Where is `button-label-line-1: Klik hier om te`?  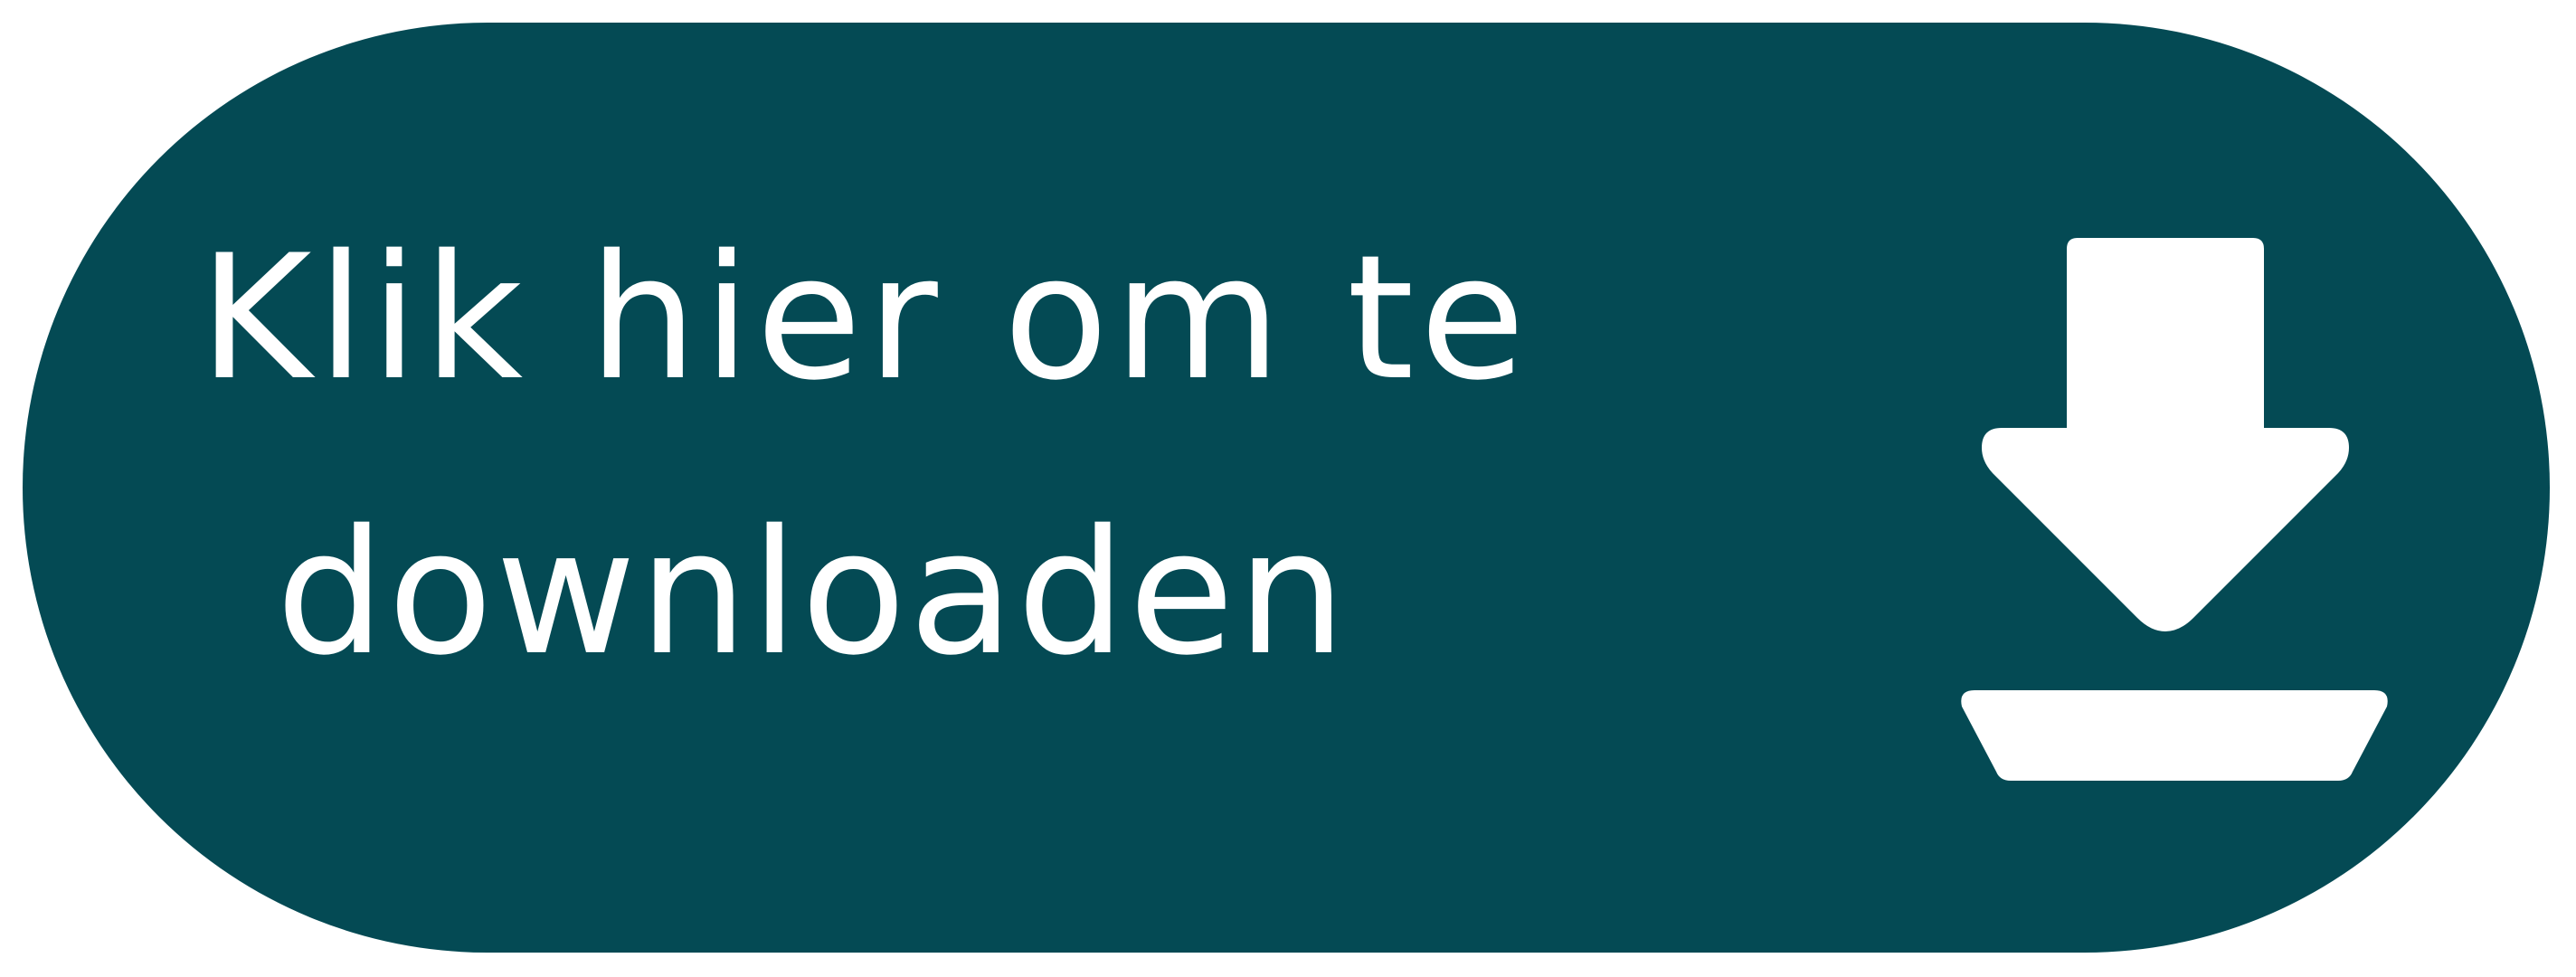
button-label-line-1: Klik hier om te is located at coordinates (865, 318).